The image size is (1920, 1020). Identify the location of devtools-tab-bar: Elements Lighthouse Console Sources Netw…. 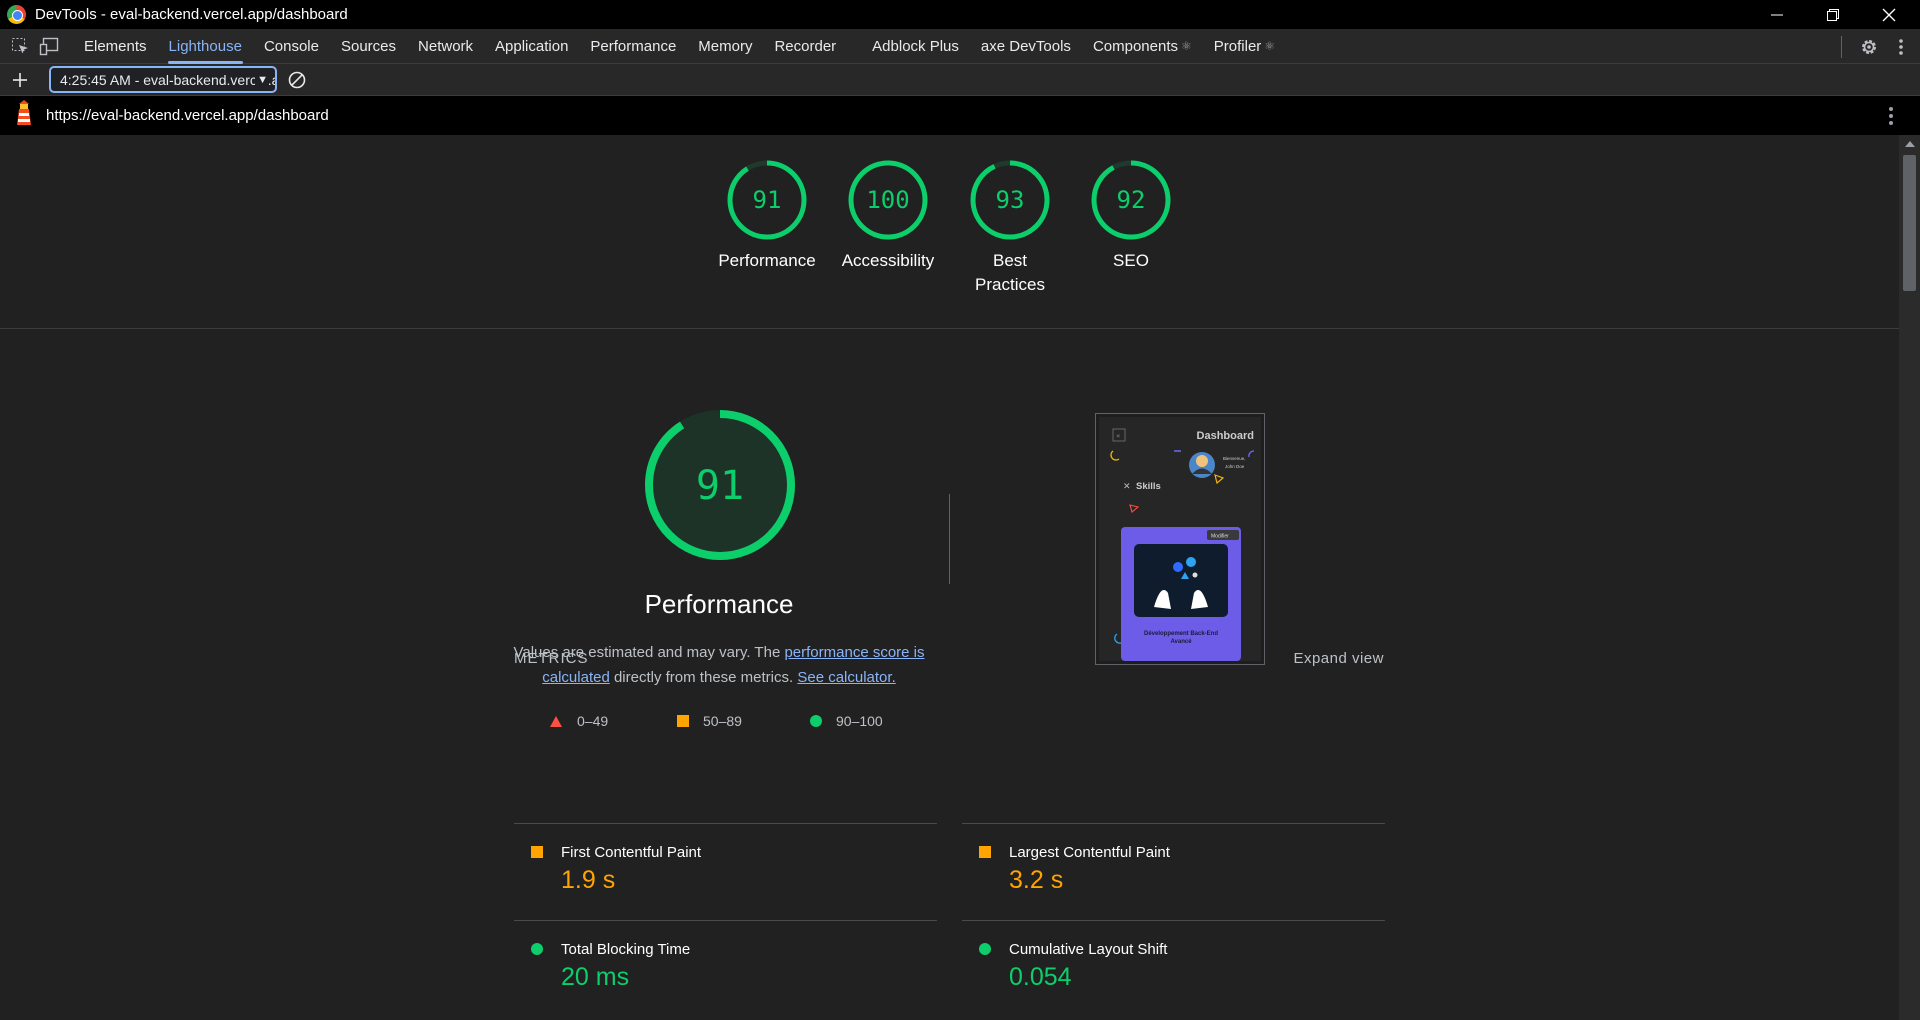
(960, 46).